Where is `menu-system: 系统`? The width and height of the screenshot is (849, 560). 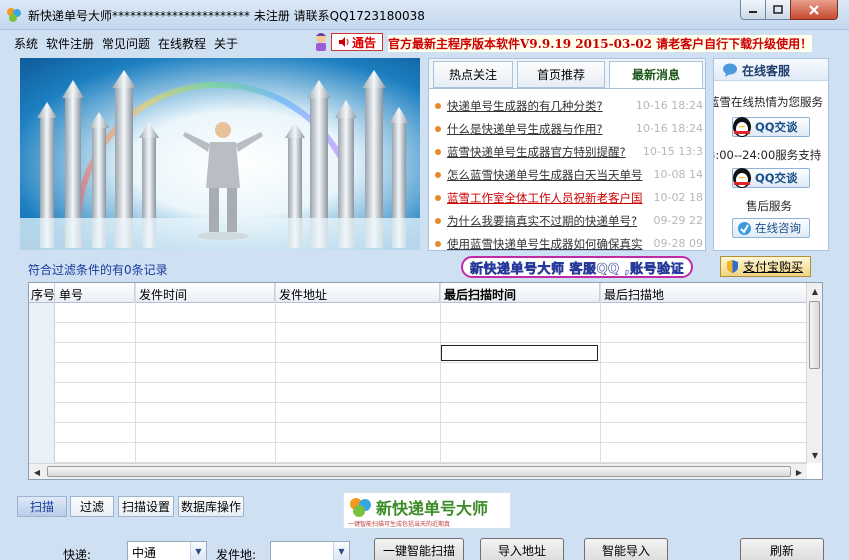
menu-system: 系统 is located at coordinates (26, 43).